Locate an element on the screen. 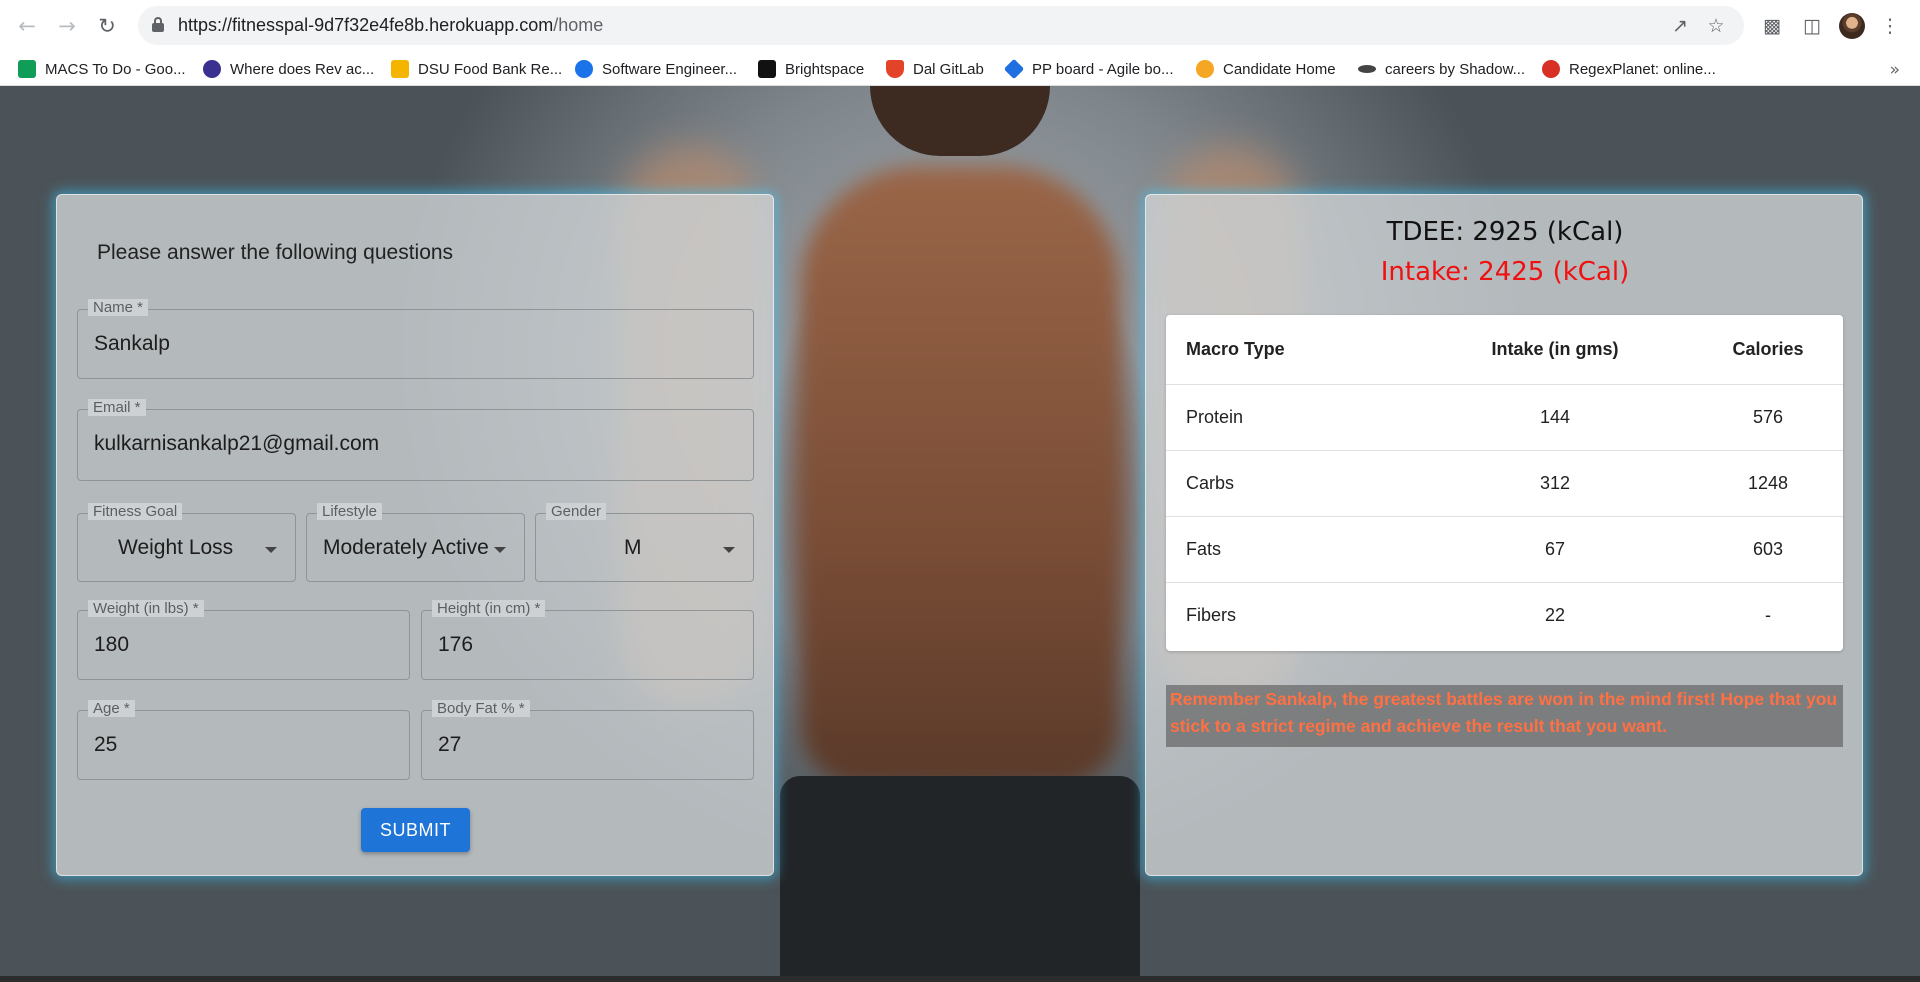  intake-cell: 144 is located at coordinates (1555, 417).